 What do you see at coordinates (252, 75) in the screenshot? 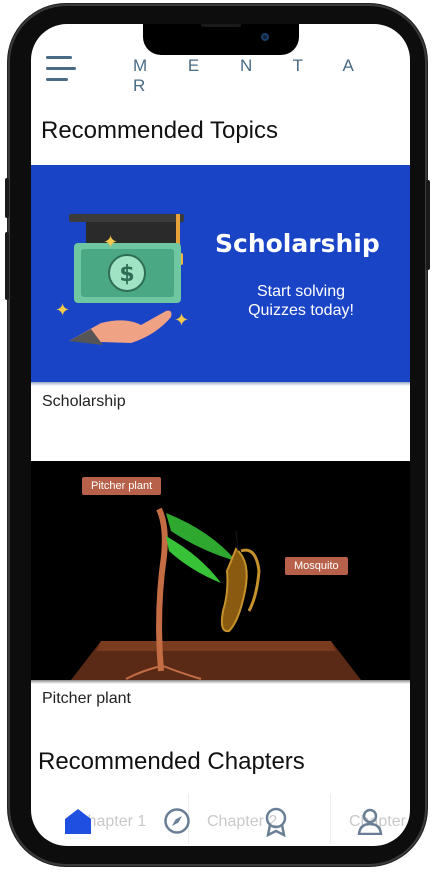
I see `app-brand: M E N T A R` at bounding box center [252, 75].